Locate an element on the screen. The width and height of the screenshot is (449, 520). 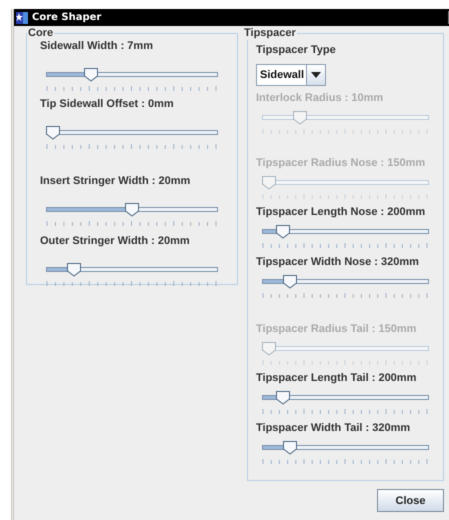
slider-label: Tip Sidewall Offset : 0mm is located at coordinates (107, 104).